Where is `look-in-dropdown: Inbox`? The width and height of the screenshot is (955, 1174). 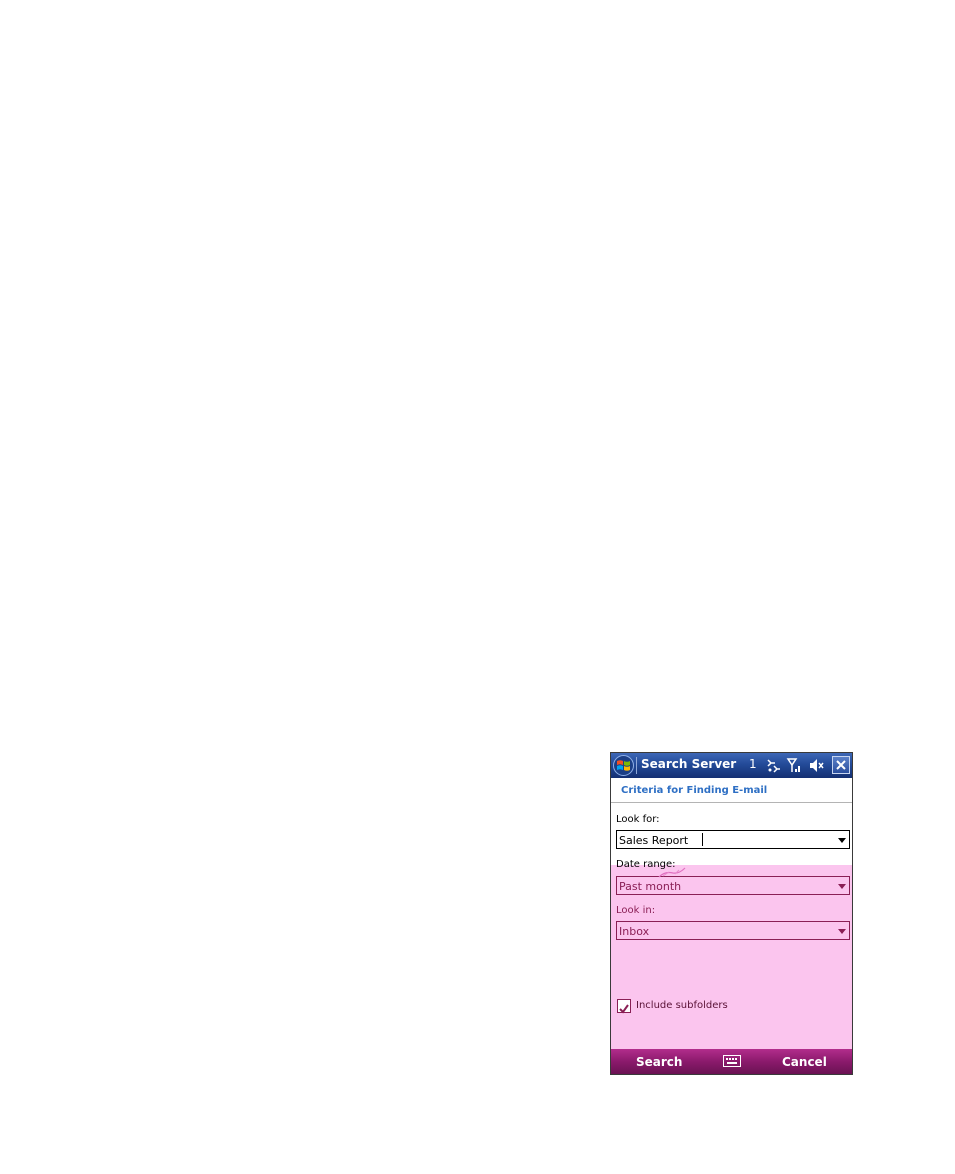
look-in-dropdown: Inbox is located at coordinates (733, 930).